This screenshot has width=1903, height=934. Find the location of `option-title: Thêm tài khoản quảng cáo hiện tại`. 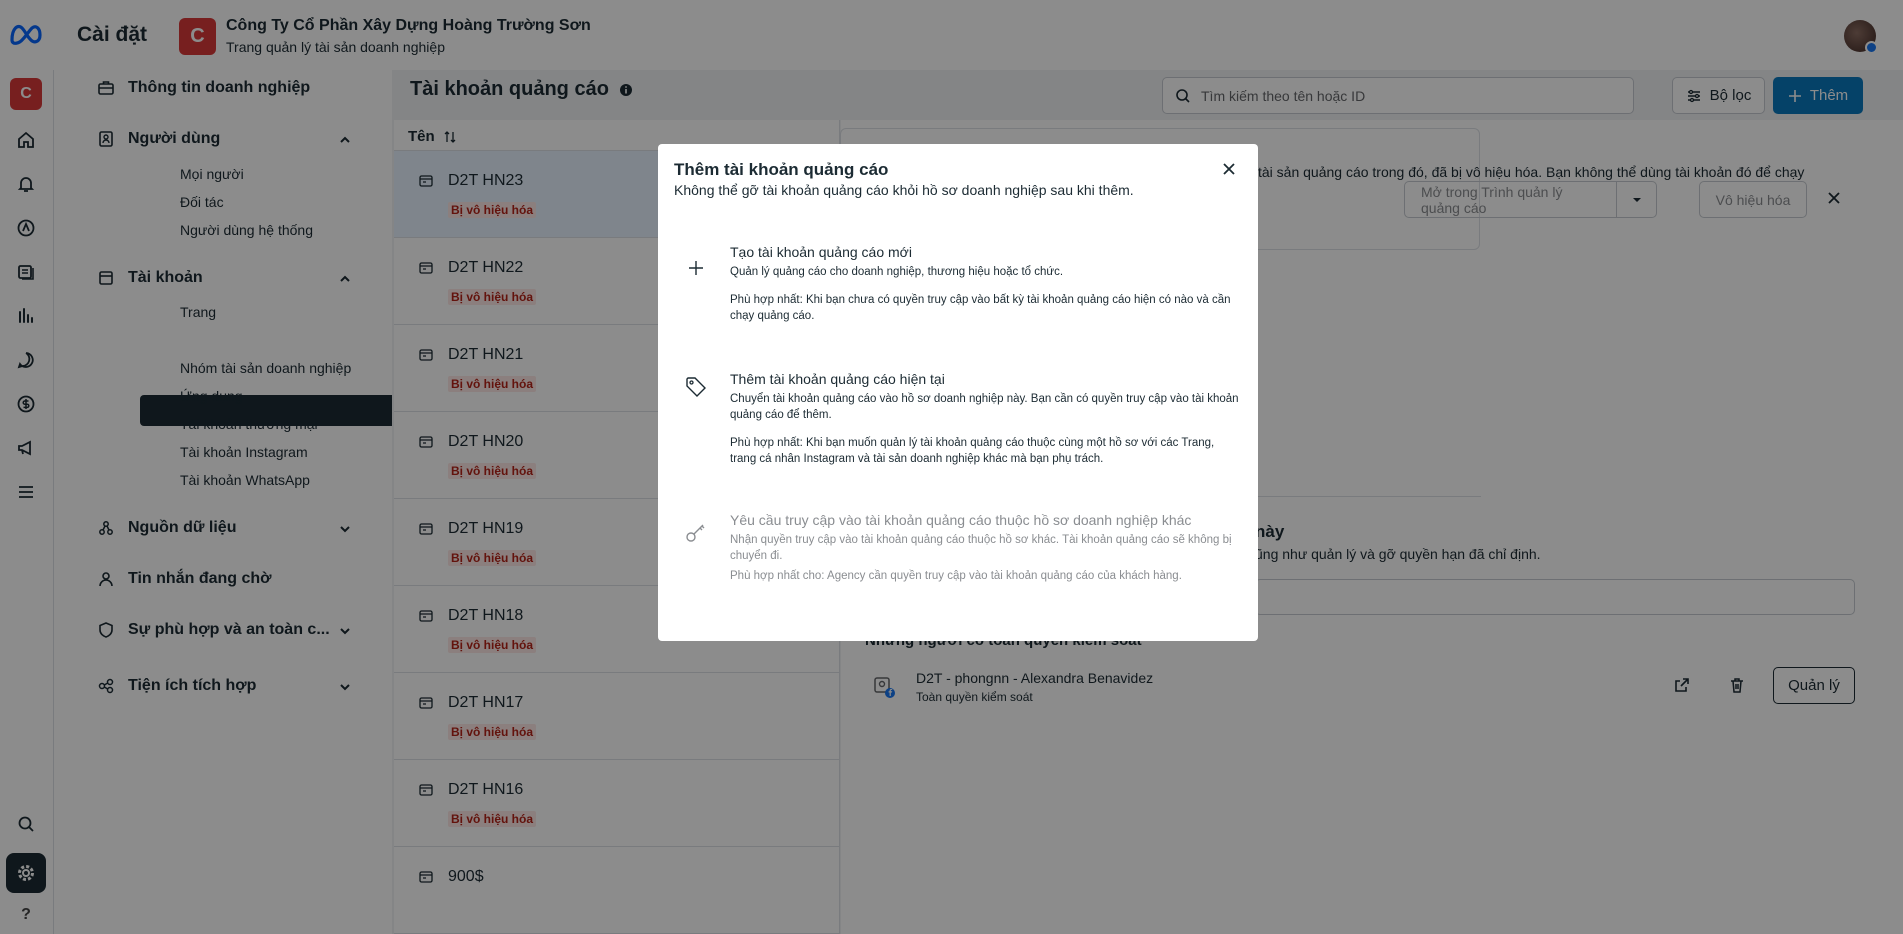

option-title: Thêm tài khoản quảng cáo hiện tại is located at coordinates (837, 379).